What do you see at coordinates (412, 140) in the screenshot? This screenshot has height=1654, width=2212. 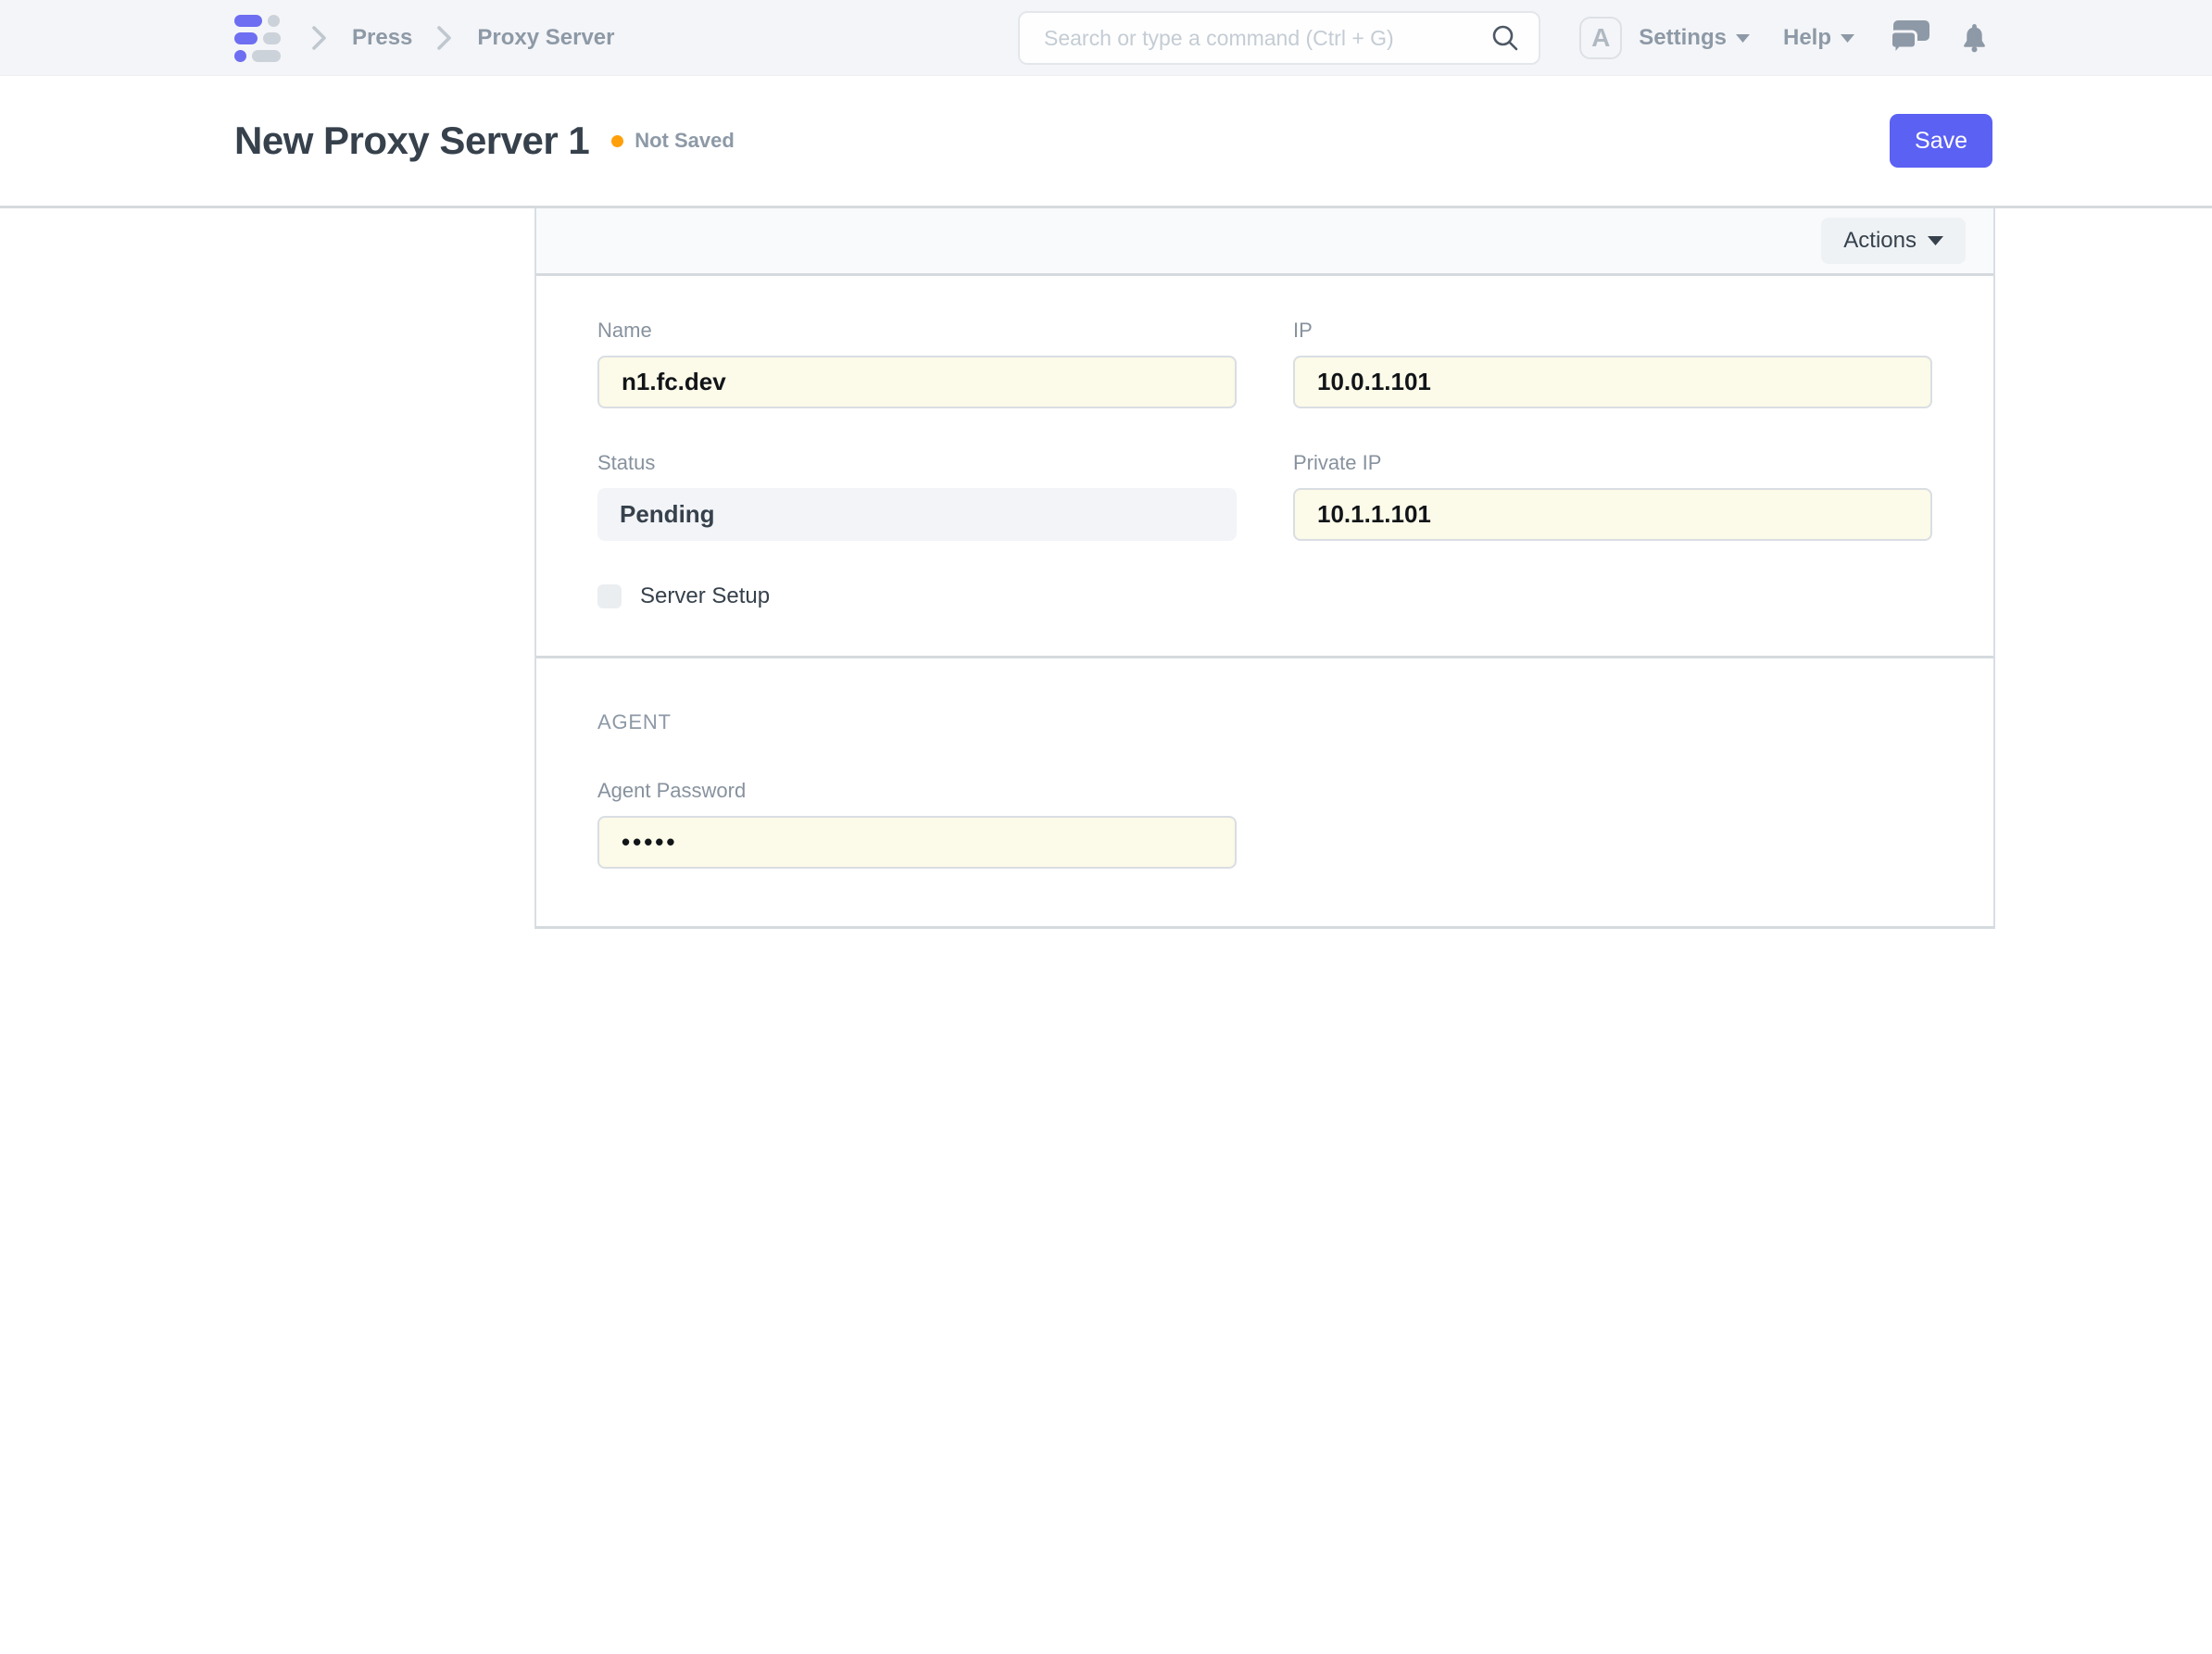 I see `page-title: New Proxy Server 1` at bounding box center [412, 140].